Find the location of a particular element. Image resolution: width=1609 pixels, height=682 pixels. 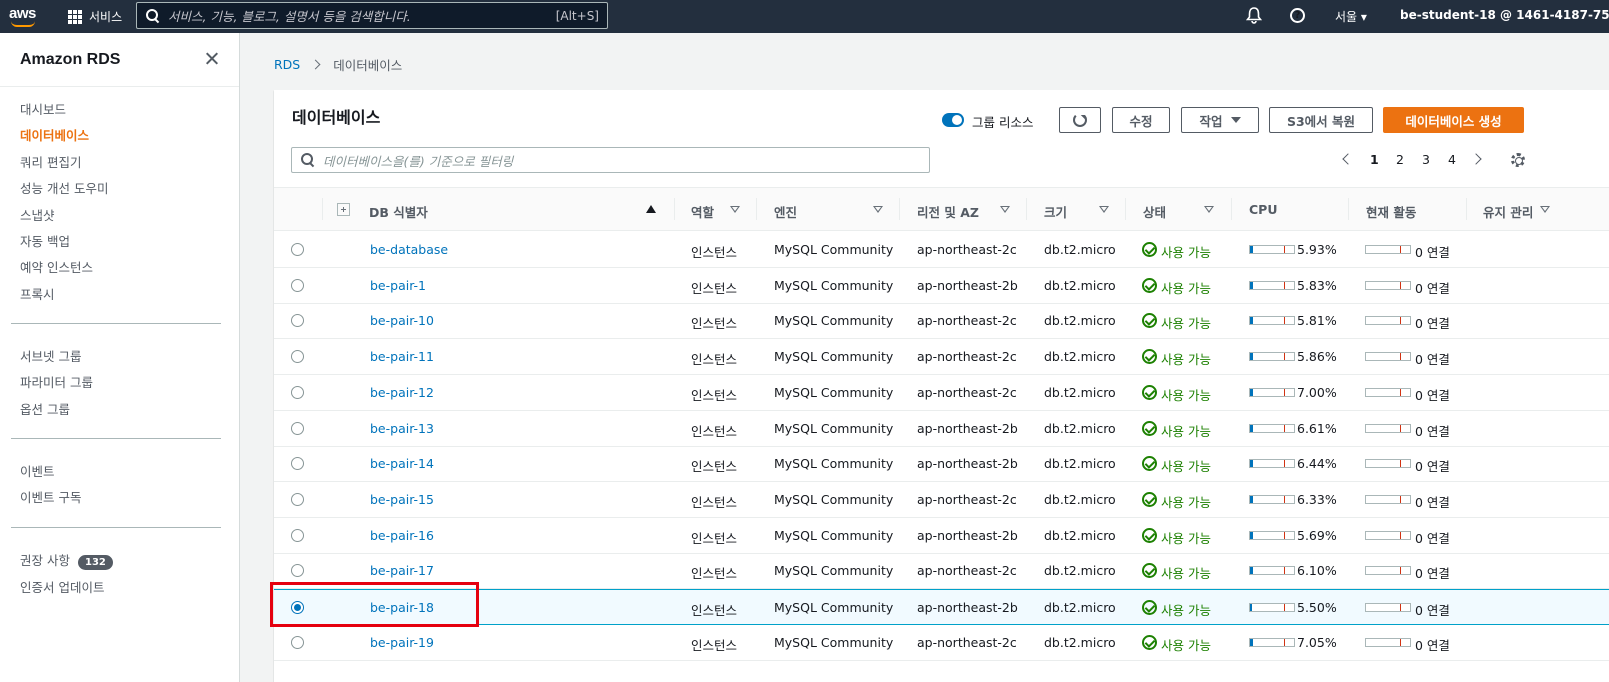

sidebar-item-databases: 데이터베이스 is located at coordinates (54, 134).